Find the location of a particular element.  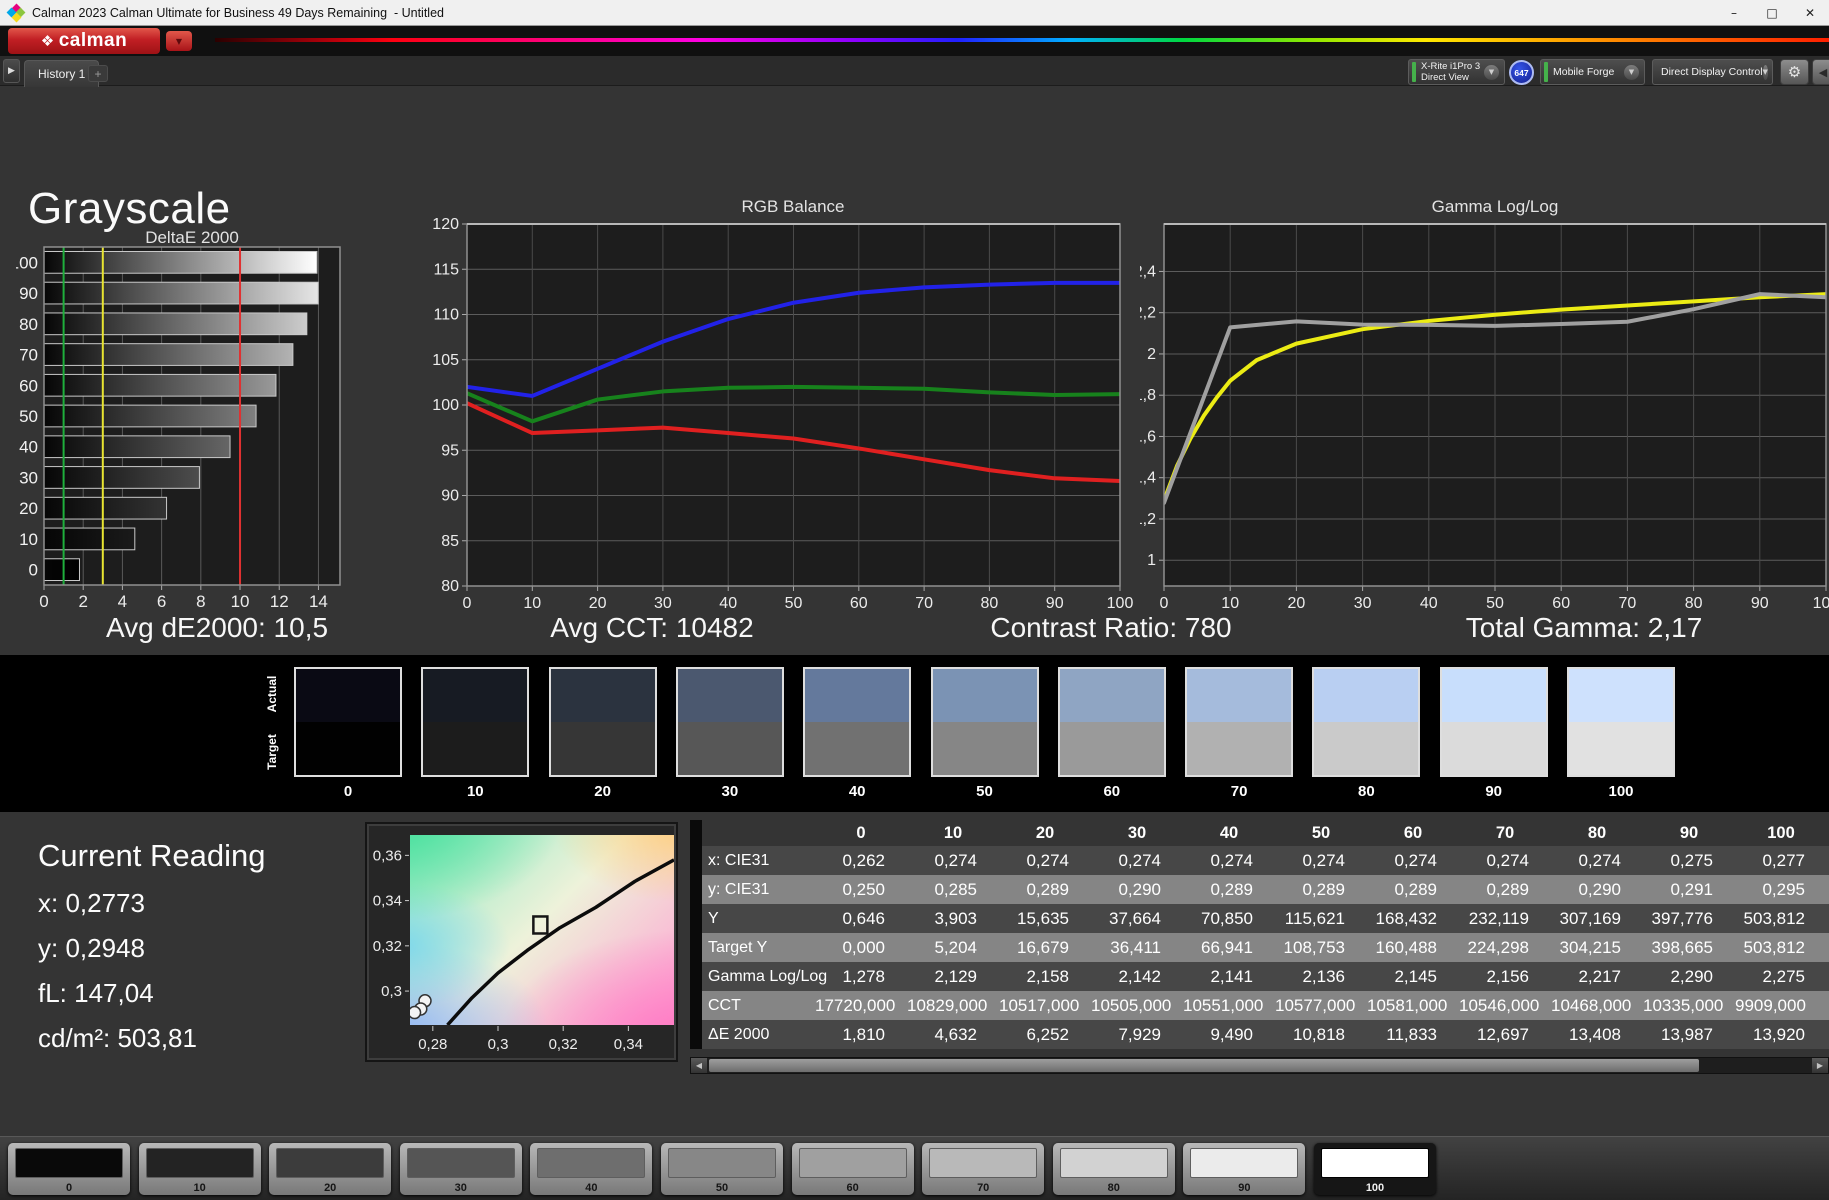

source-dropdown-label: Mobile Forge is located at coordinates (1584, 72).